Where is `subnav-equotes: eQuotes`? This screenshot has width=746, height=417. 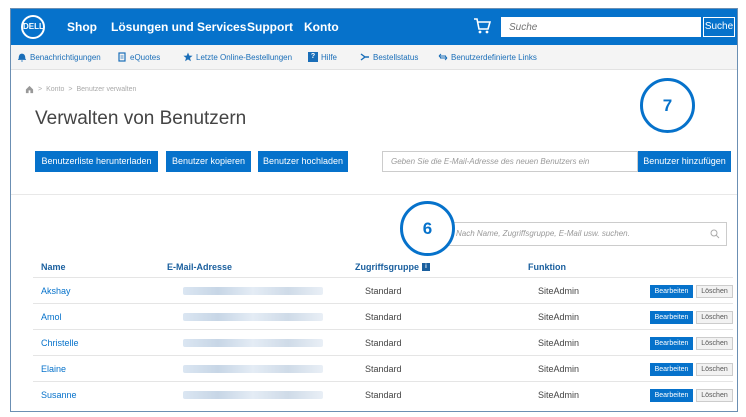
subnav-equotes: eQuotes is located at coordinates (138, 57).